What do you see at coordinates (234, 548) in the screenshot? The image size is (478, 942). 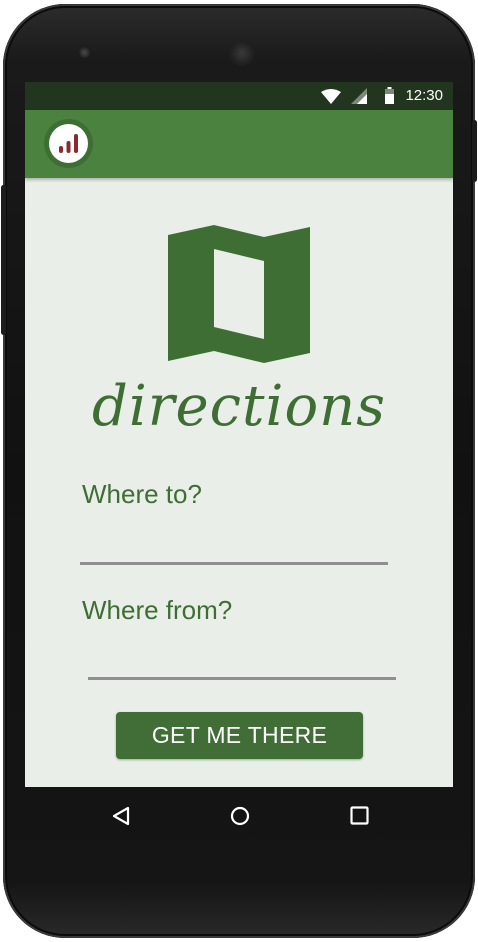 I see `destination-input` at bounding box center [234, 548].